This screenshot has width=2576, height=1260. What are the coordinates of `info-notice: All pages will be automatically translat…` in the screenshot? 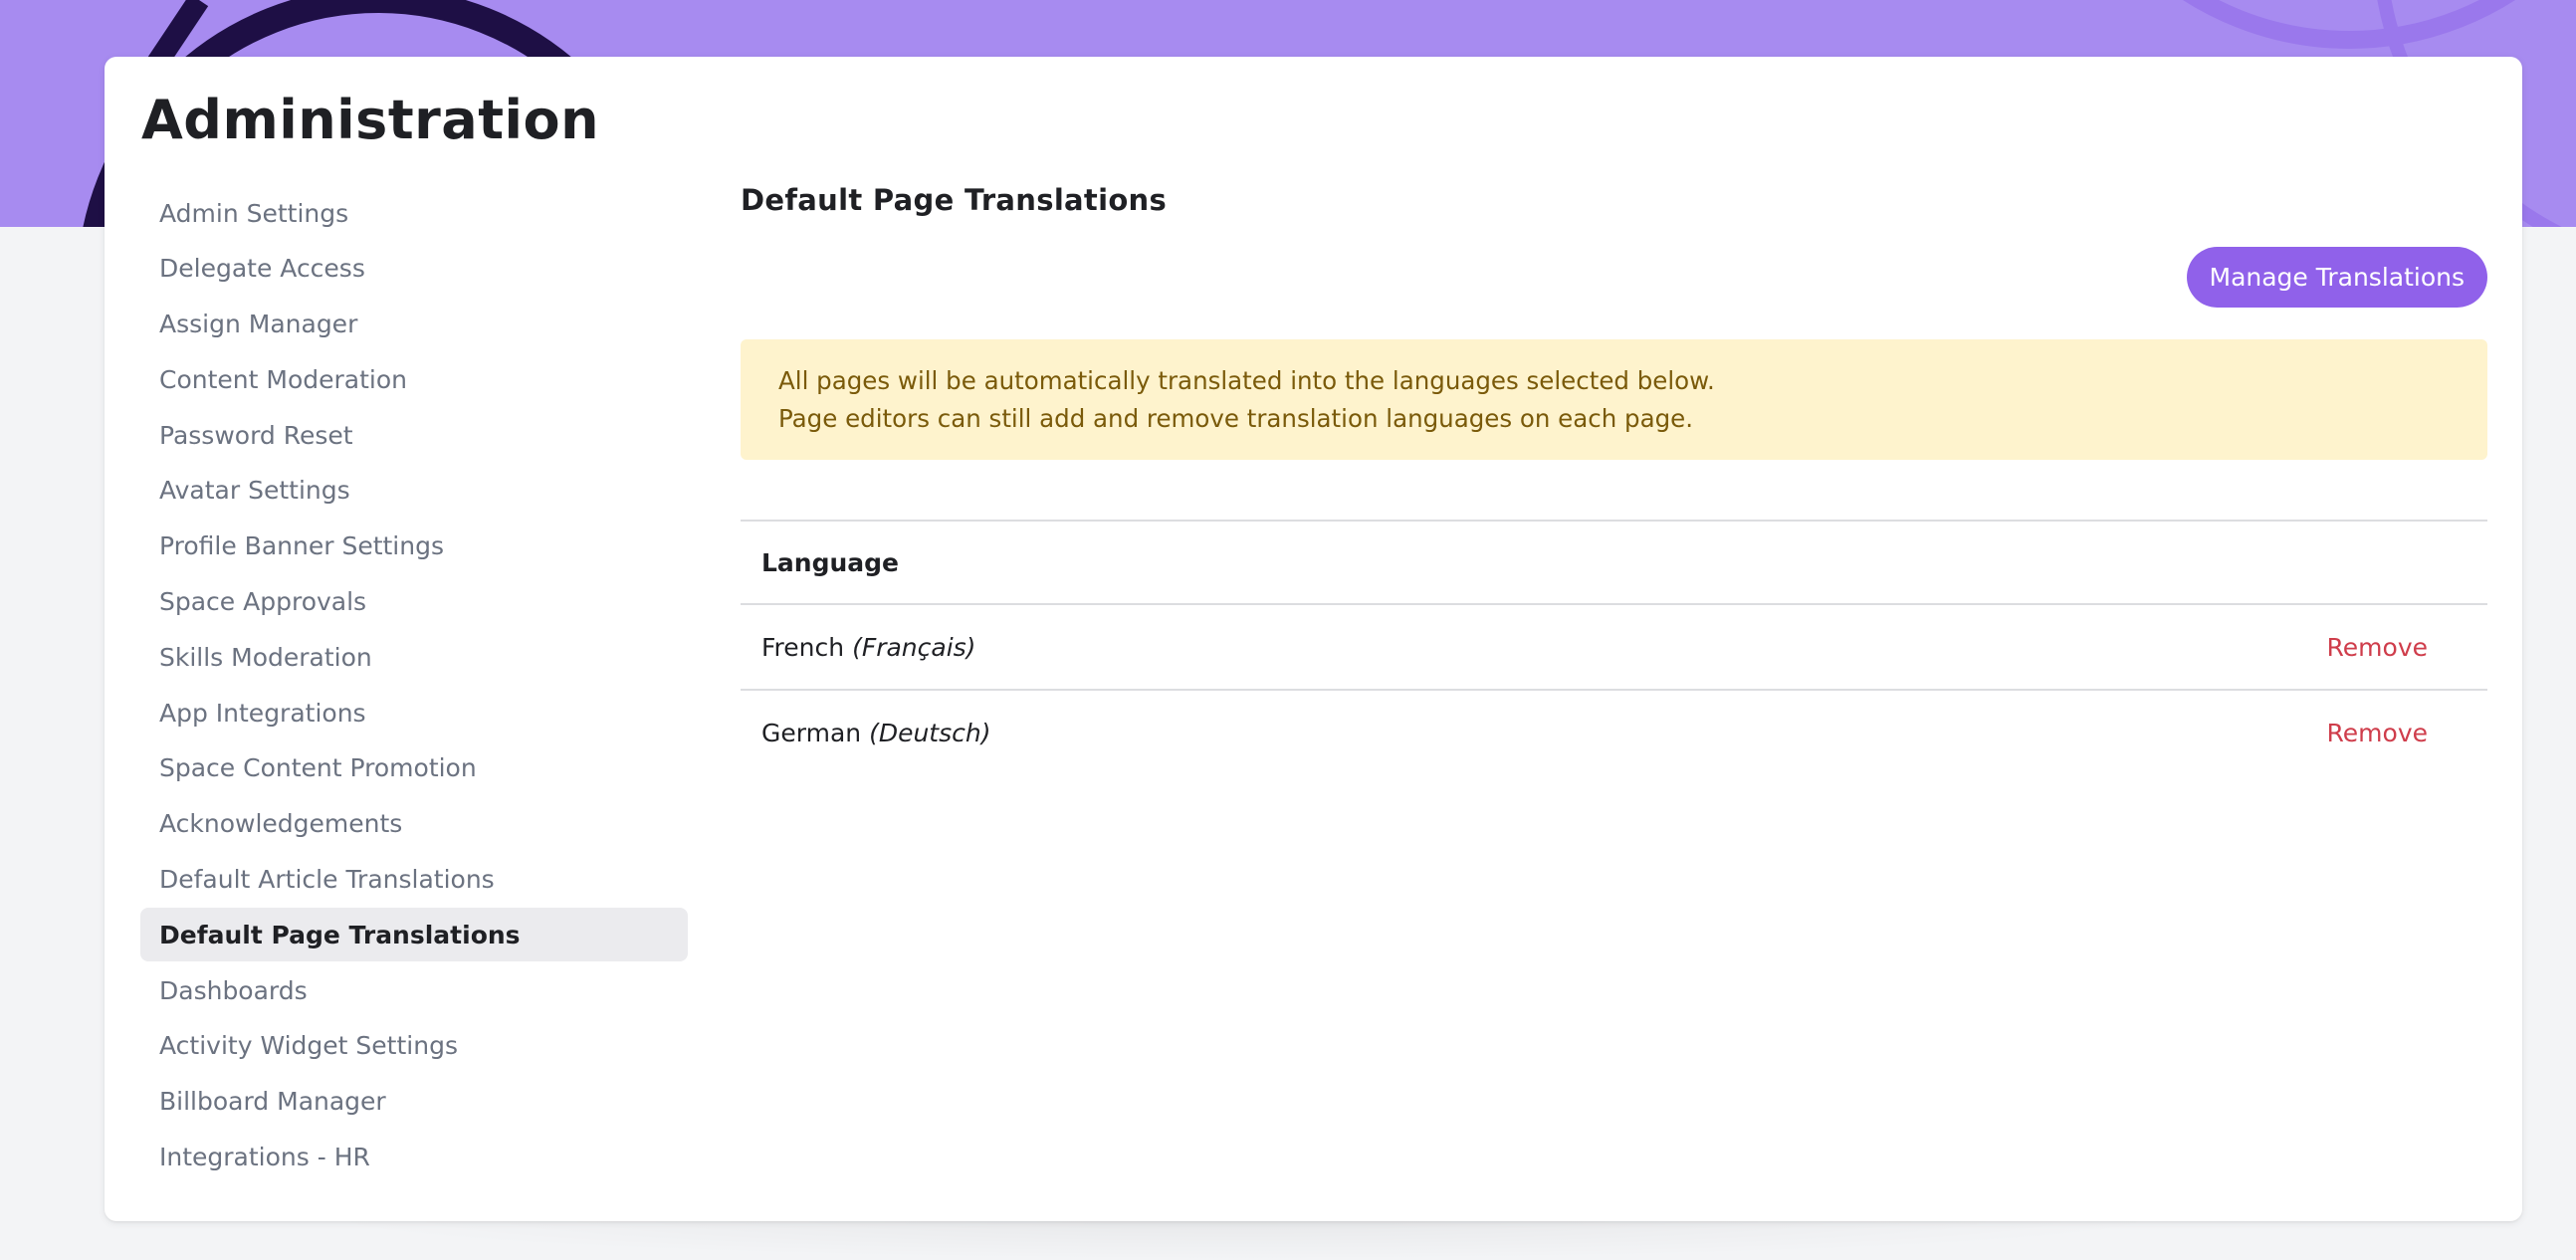 It's located at (1614, 399).